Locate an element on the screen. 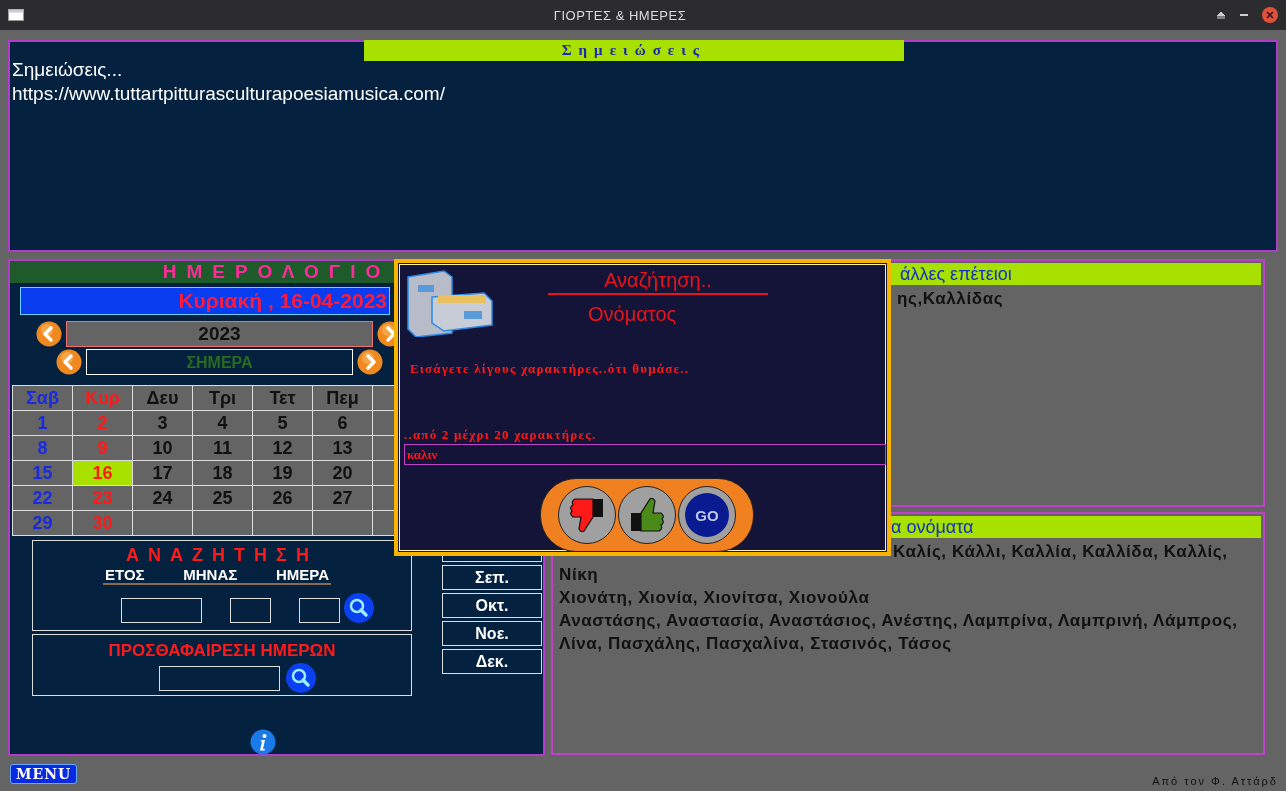  names-text: Καλίς, Κάλλι, Καλλία, Καλλίδα, Καλλίς, is located at coordinates (1060, 552).